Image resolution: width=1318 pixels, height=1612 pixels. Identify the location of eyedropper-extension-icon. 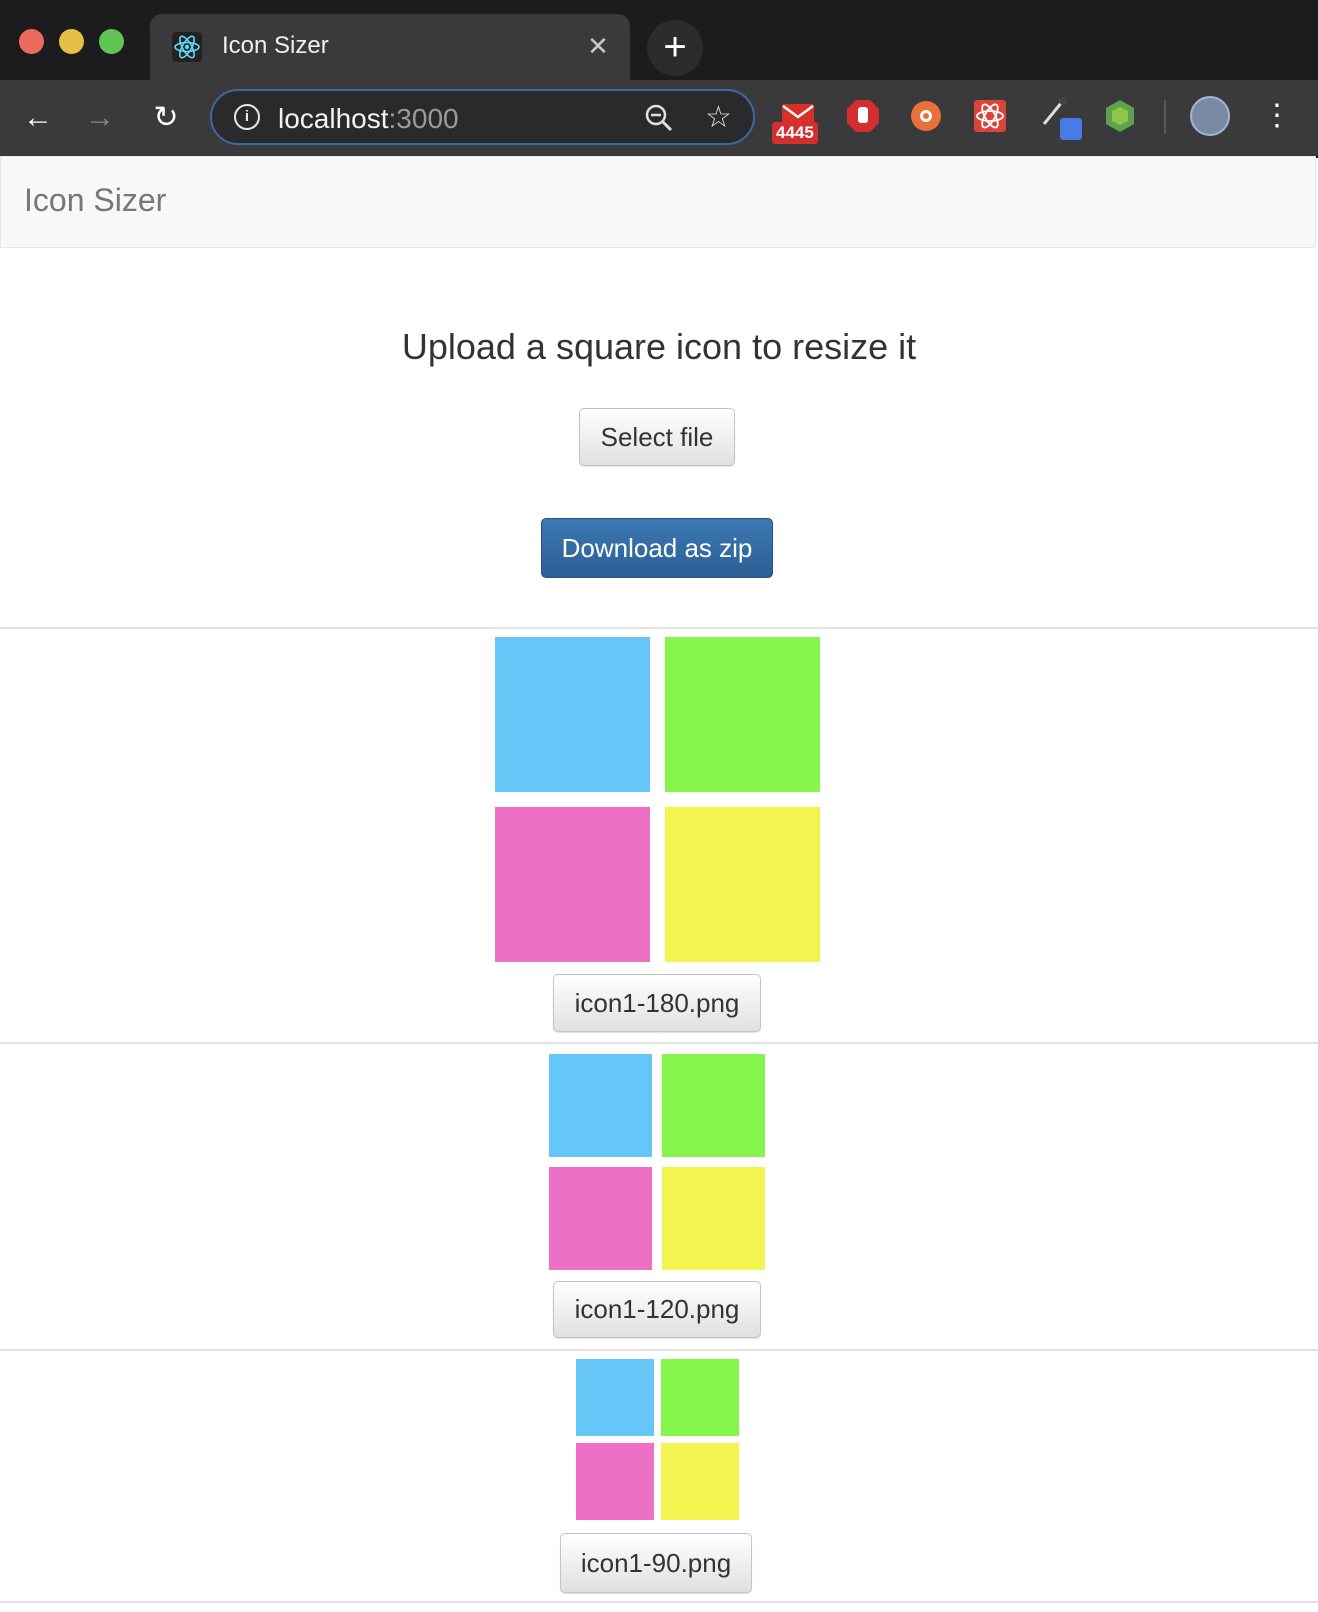
(1062, 118).